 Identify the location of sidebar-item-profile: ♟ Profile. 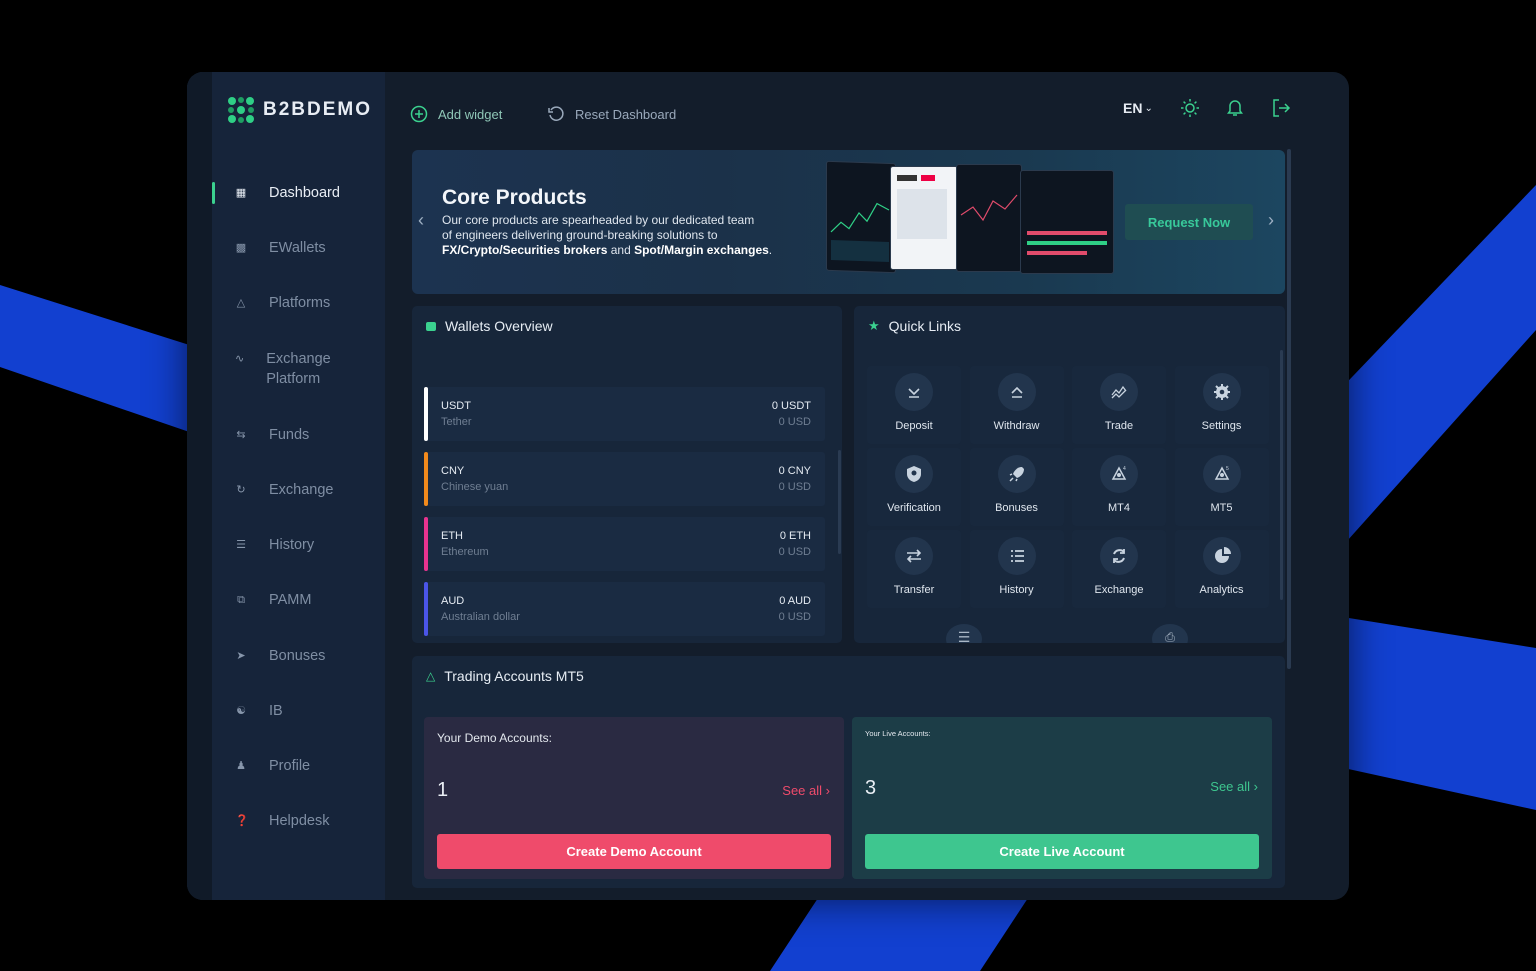
(272, 766).